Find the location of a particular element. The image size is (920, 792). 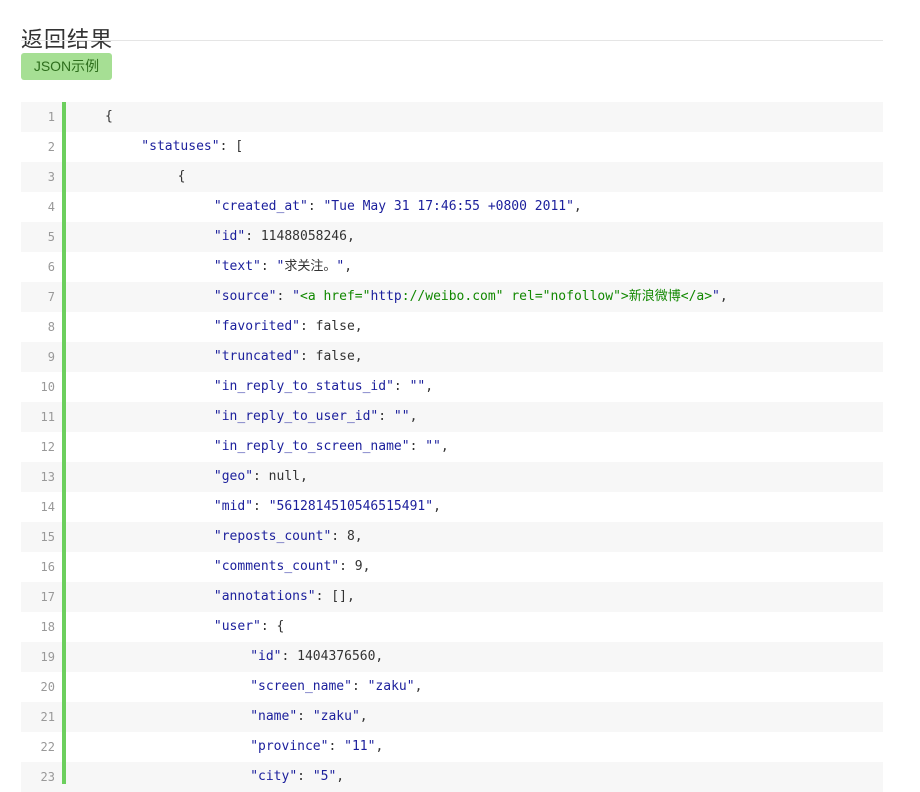

code-token: http is located at coordinates (386, 296).